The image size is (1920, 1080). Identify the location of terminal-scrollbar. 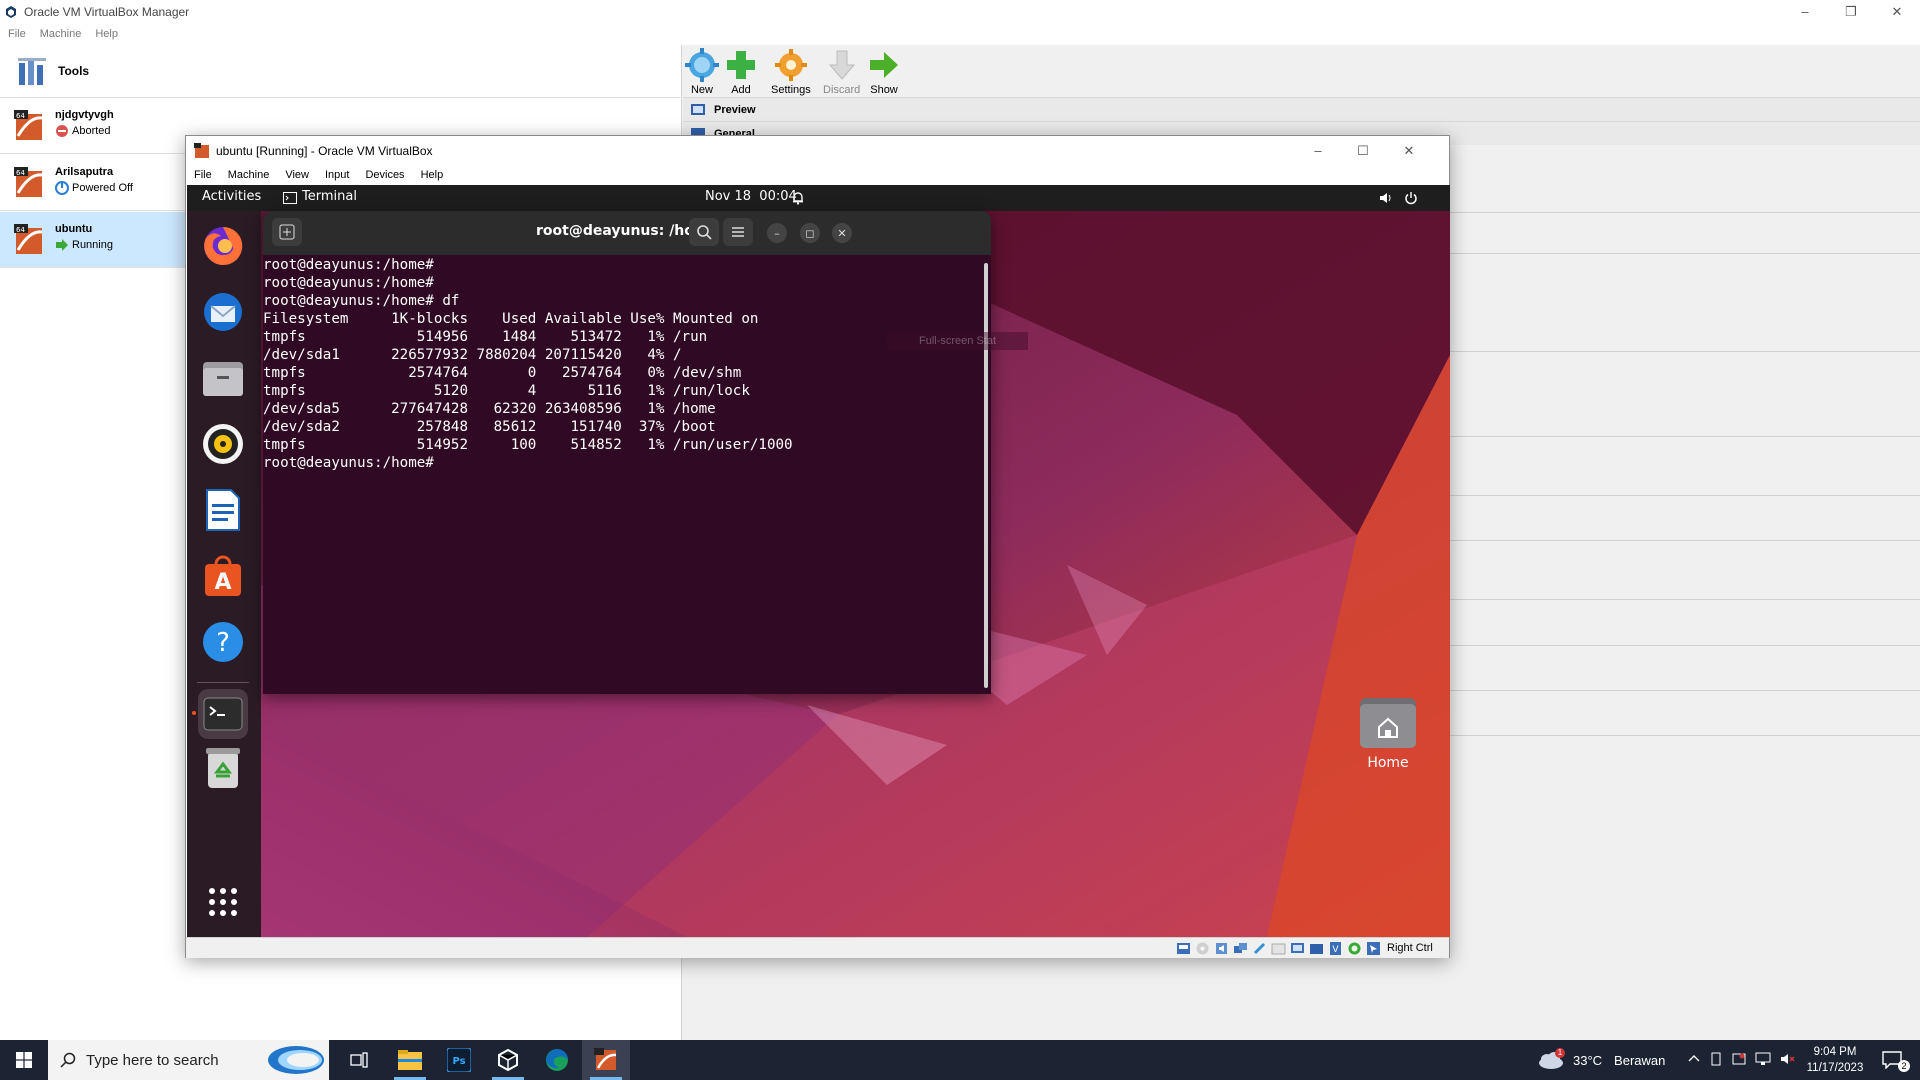
(986, 475).